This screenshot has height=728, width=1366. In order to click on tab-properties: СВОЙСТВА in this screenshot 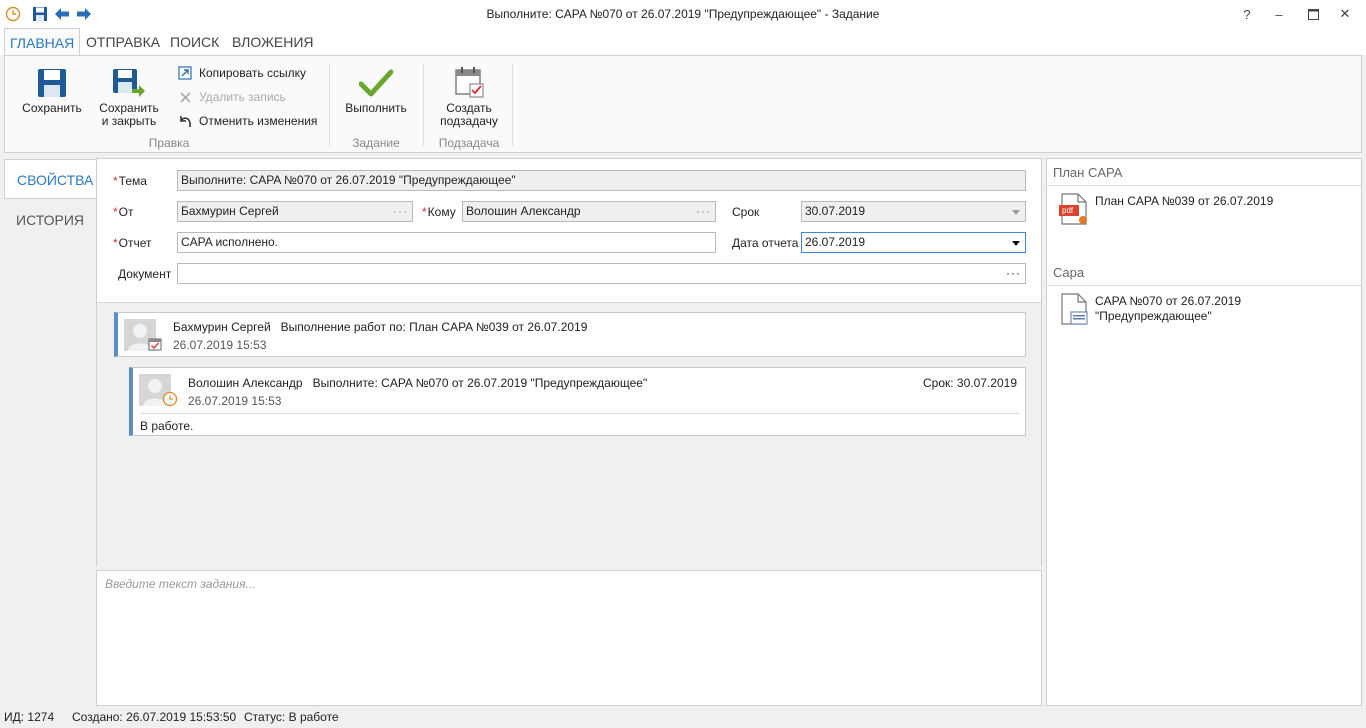, I will do `click(50, 179)`.